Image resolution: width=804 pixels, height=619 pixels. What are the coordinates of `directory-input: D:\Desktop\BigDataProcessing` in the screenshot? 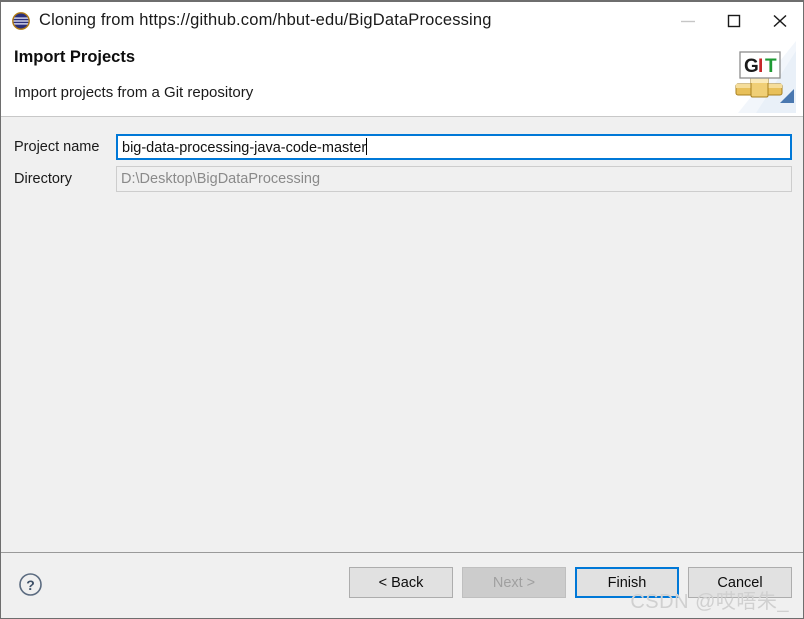 It's located at (454, 179).